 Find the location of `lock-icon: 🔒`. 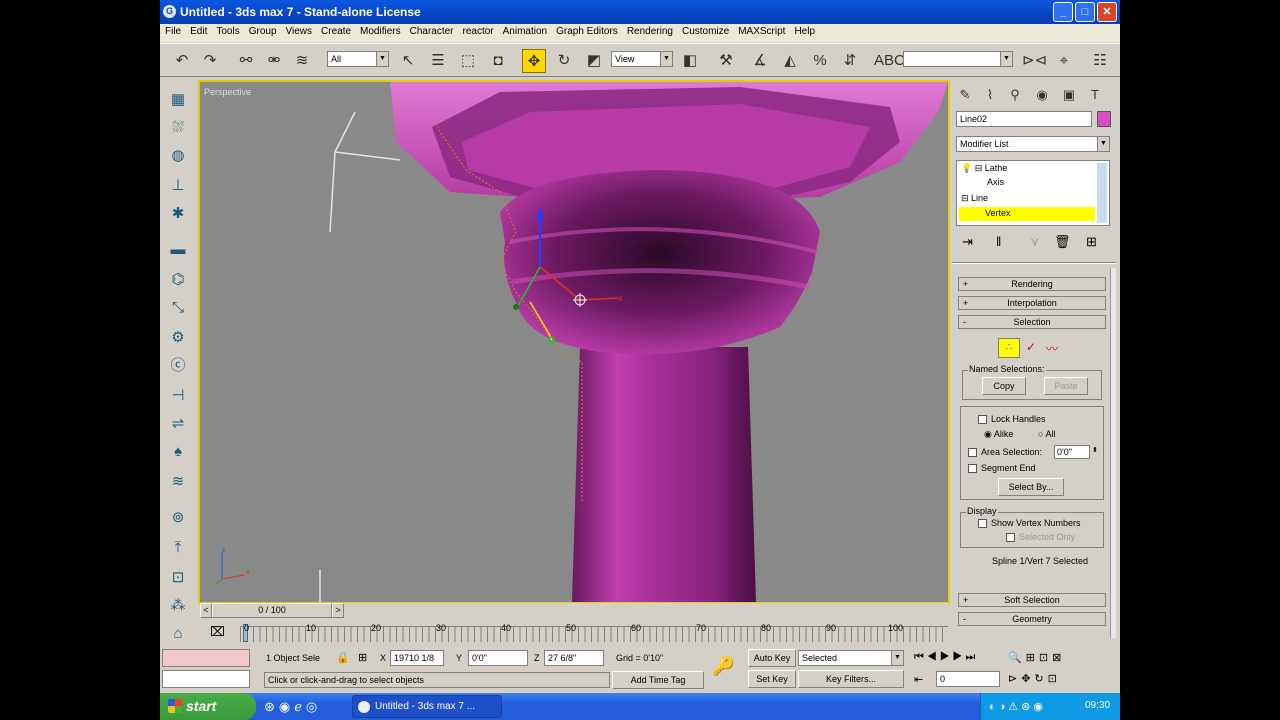

lock-icon: 🔒 is located at coordinates (343, 657).